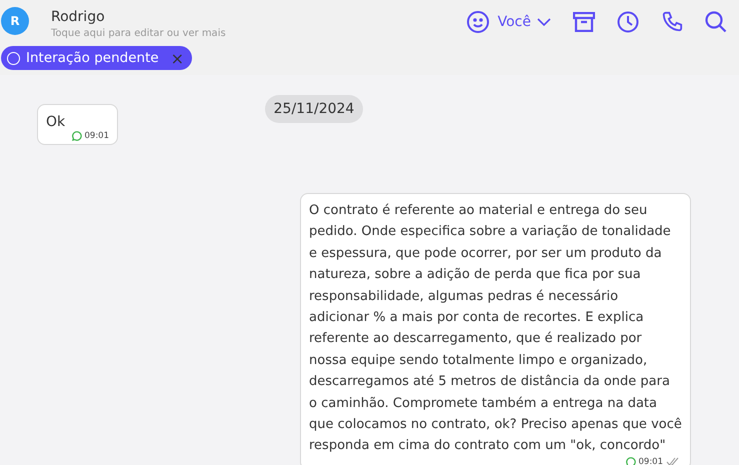  I want to click on double-check-icon, so click(673, 461).